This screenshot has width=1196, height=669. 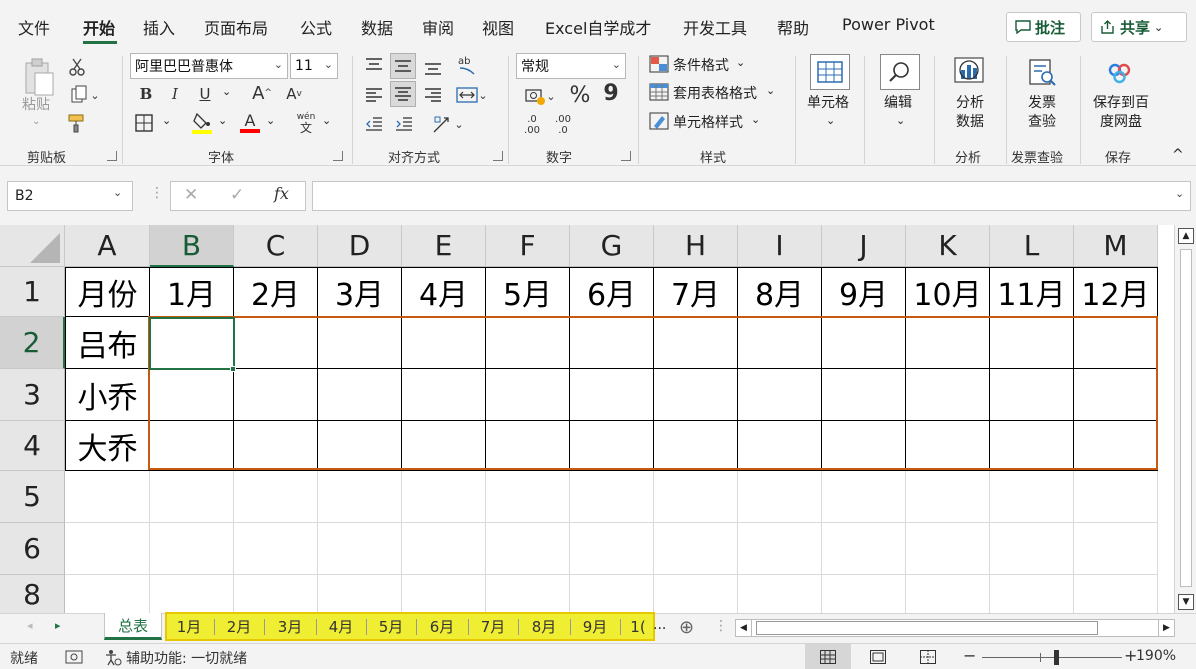 What do you see at coordinates (612, 246) in the screenshot?
I see `column-header-g: G` at bounding box center [612, 246].